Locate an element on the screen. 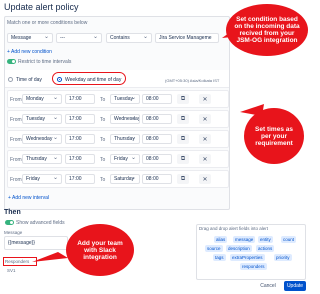 The height and width of the screenshot is (294, 320). callout-pointer-responders is located at coordinates (50, 257).